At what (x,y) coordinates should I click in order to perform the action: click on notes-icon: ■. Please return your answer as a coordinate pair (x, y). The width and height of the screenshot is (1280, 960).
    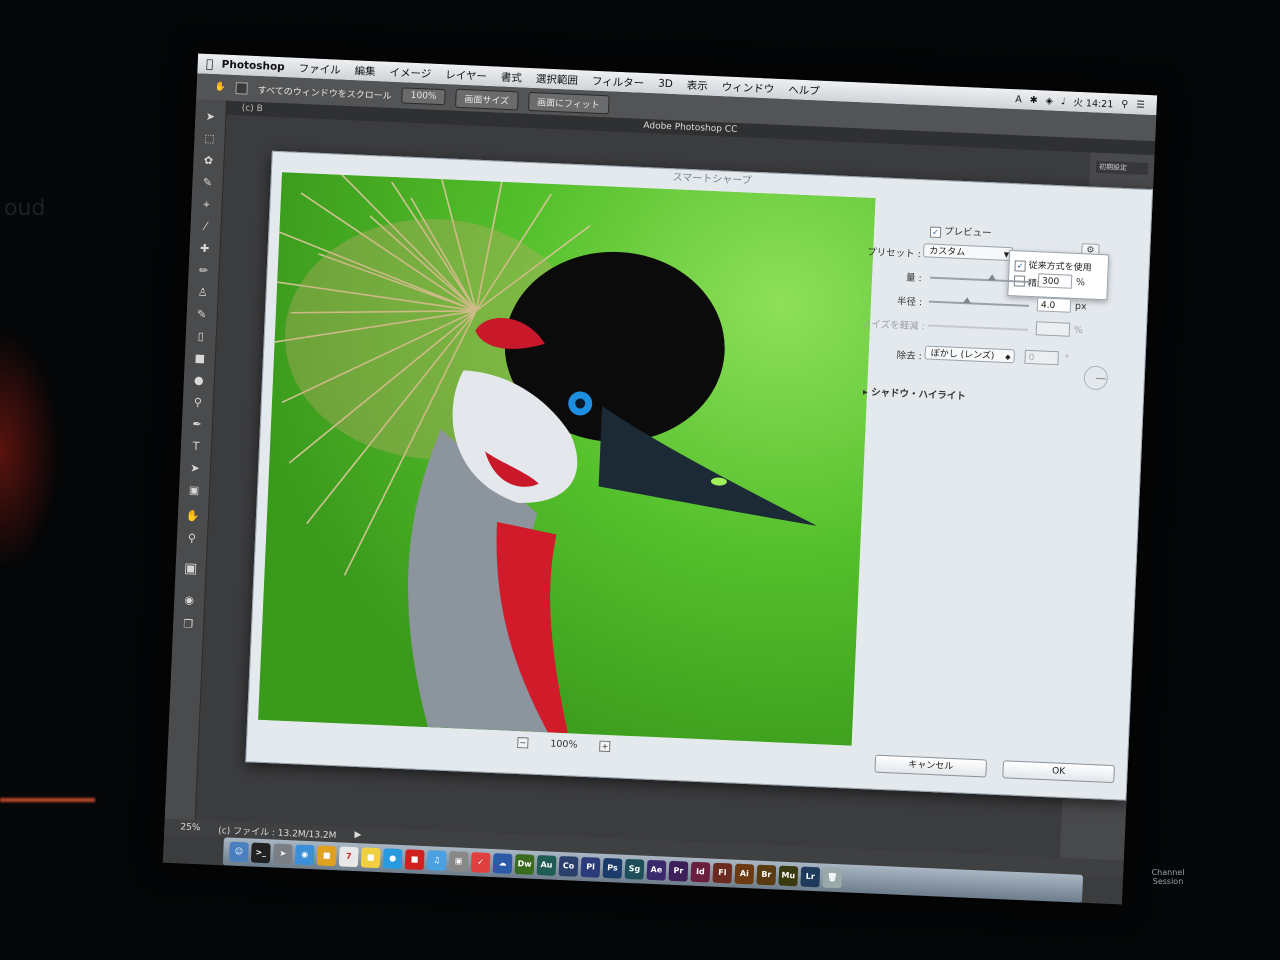
    Looking at the image, I should click on (326, 856).